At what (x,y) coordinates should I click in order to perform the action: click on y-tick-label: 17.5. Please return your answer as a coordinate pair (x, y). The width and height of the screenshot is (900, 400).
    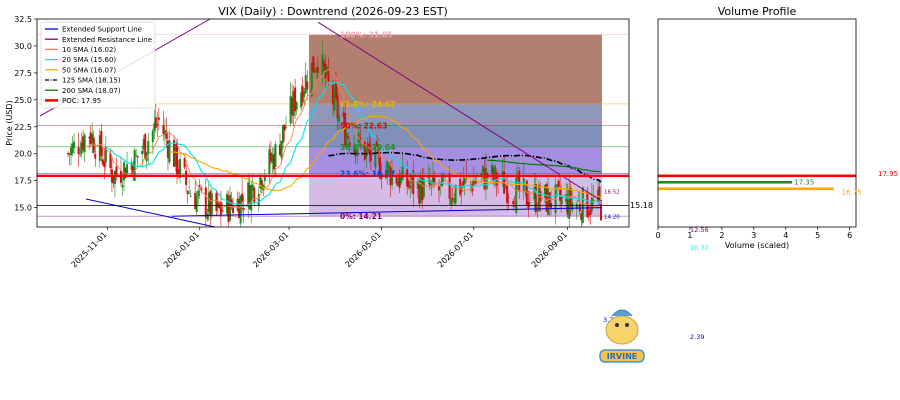
    Looking at the image, I should click on (23, 181).